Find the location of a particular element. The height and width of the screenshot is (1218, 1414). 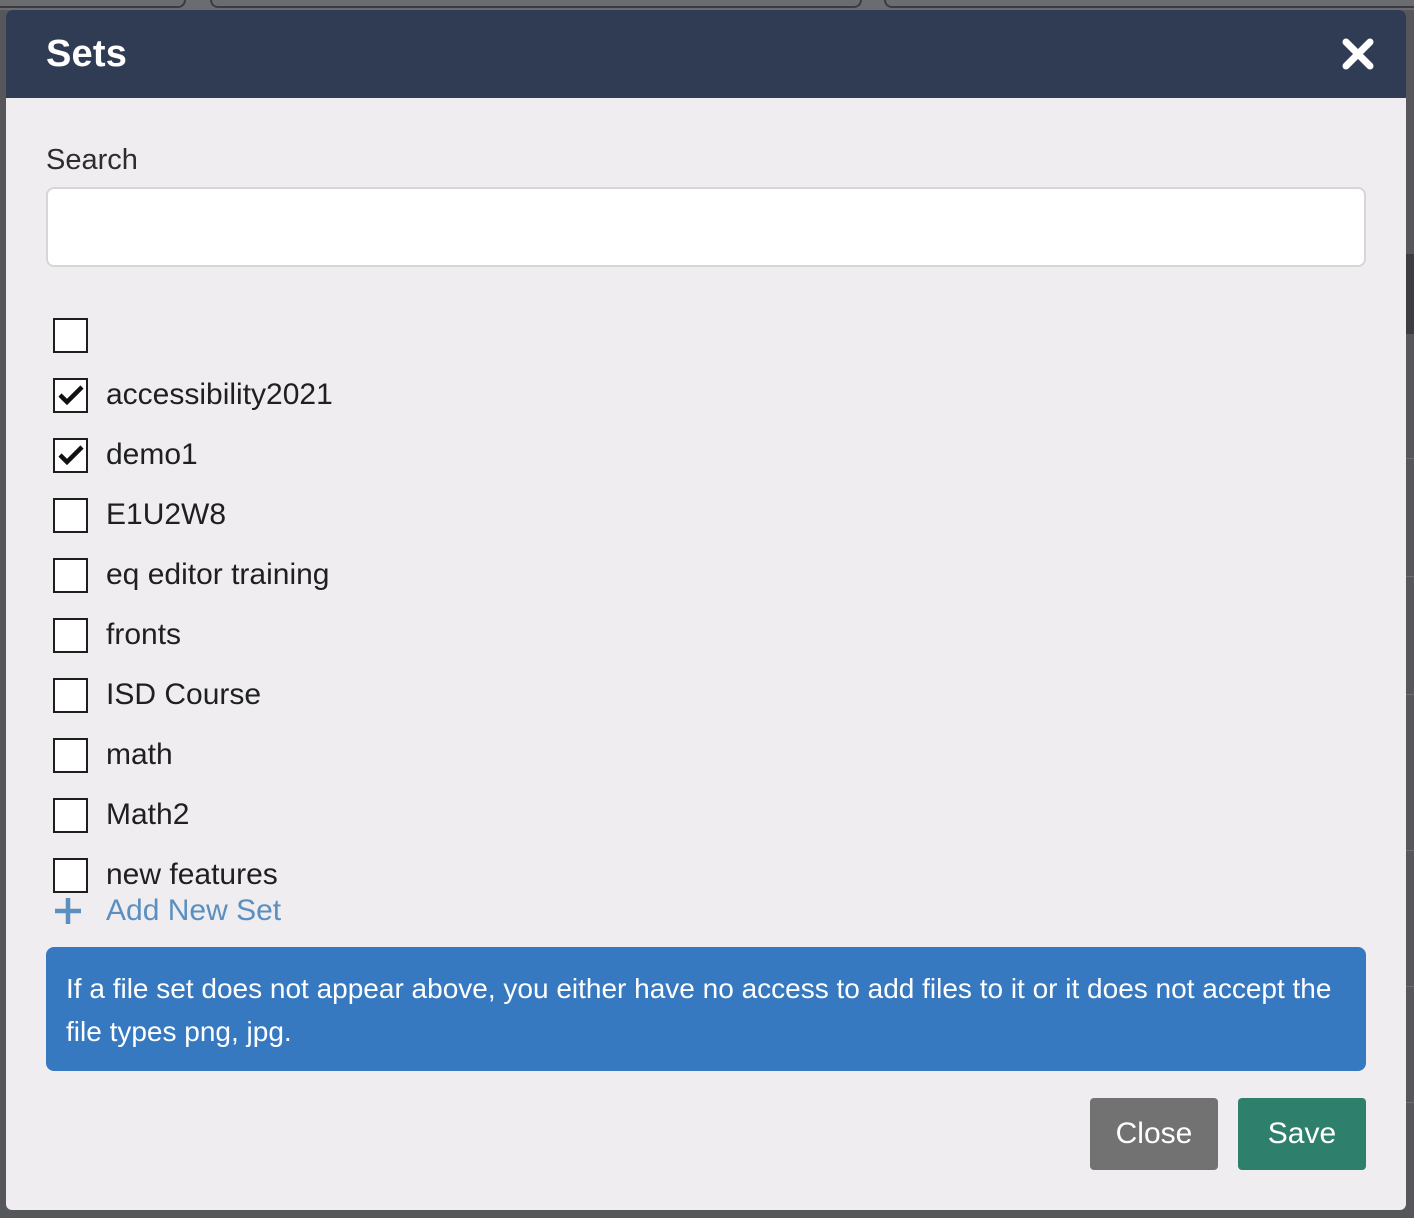

set-list-item: ISD Course is located at coordinates (706, 695).